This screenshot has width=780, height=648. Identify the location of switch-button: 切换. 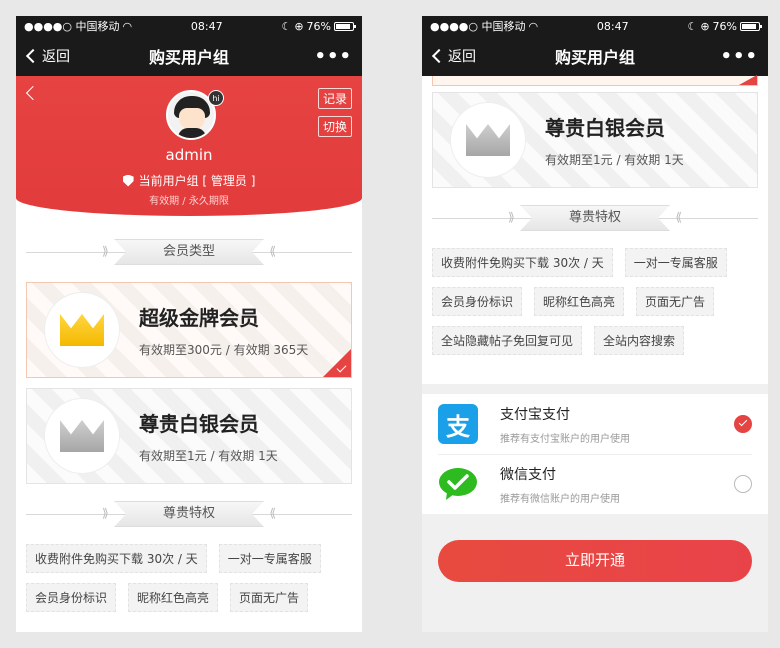
(334, 126).